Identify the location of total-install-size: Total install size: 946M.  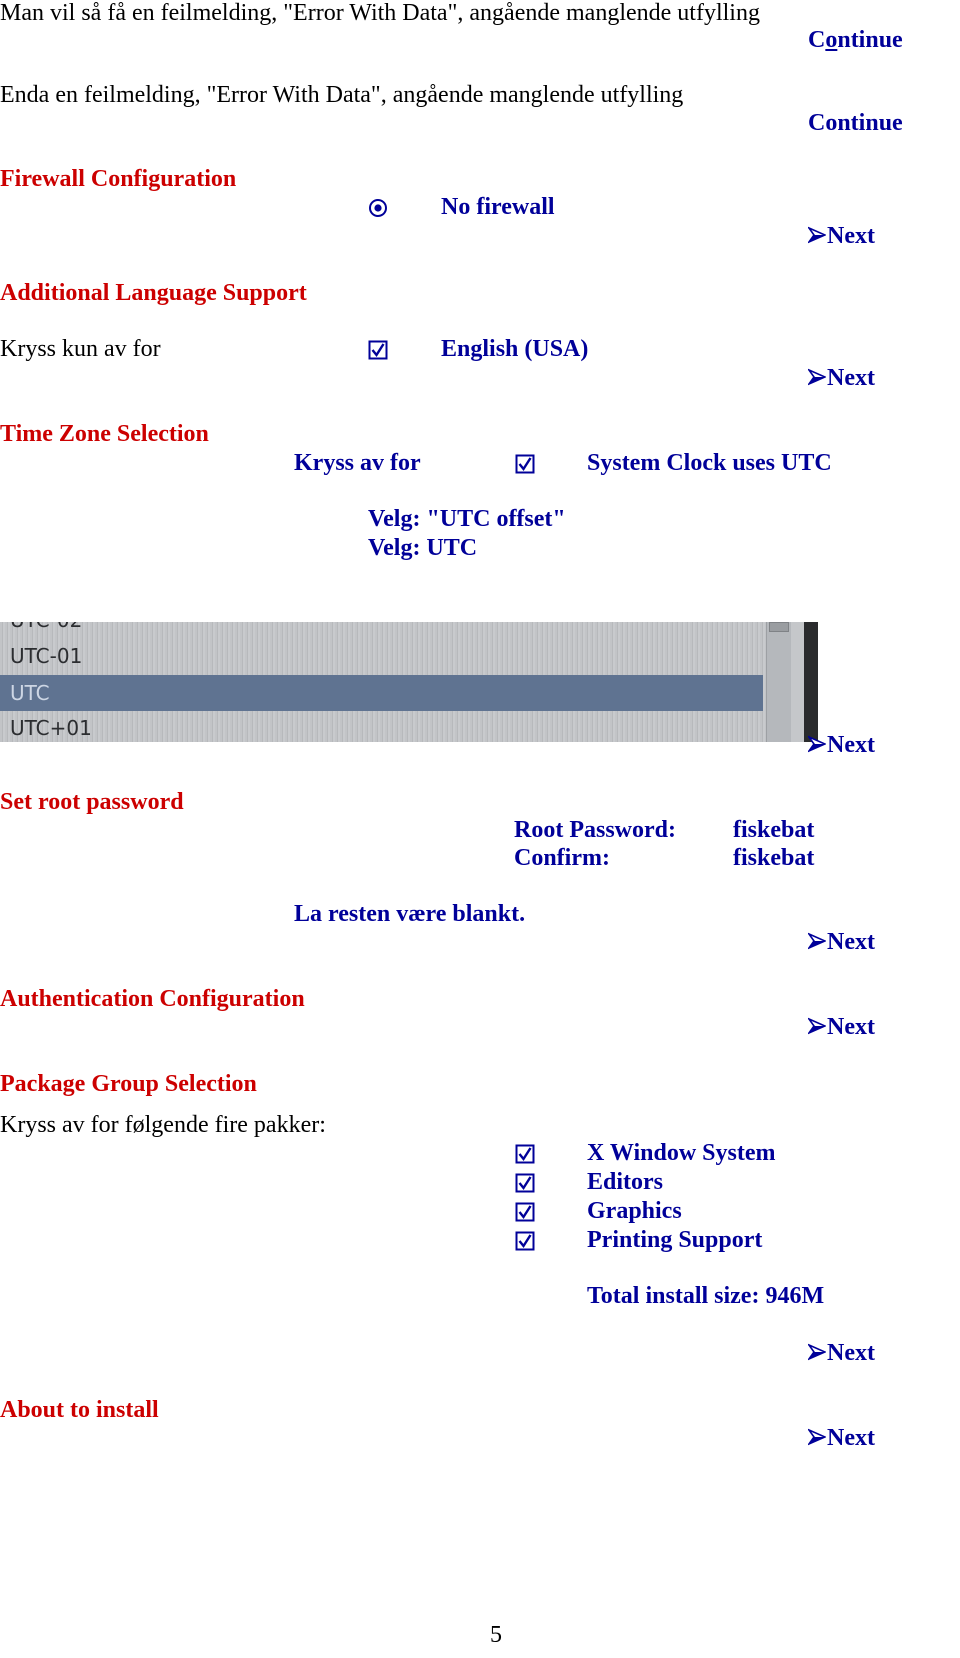
(706, 1296).